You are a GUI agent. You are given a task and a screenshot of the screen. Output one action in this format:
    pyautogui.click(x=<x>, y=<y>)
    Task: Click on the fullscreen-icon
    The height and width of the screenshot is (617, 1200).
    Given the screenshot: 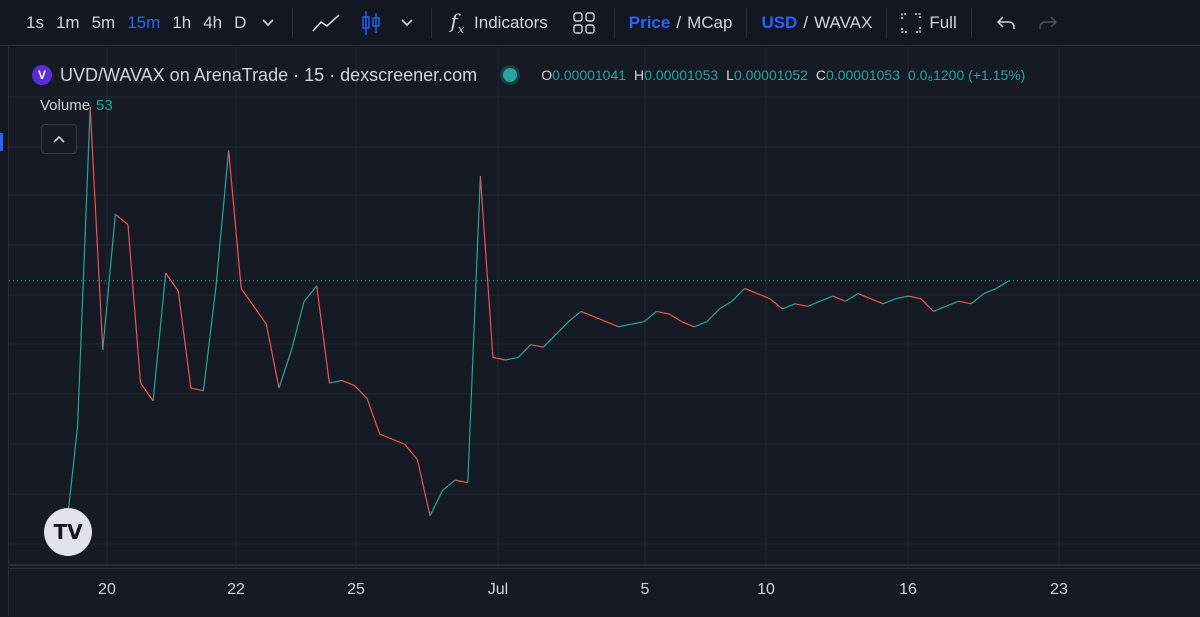 What is the action you would take?
    pyautogui.click(x=911, y=22)
    